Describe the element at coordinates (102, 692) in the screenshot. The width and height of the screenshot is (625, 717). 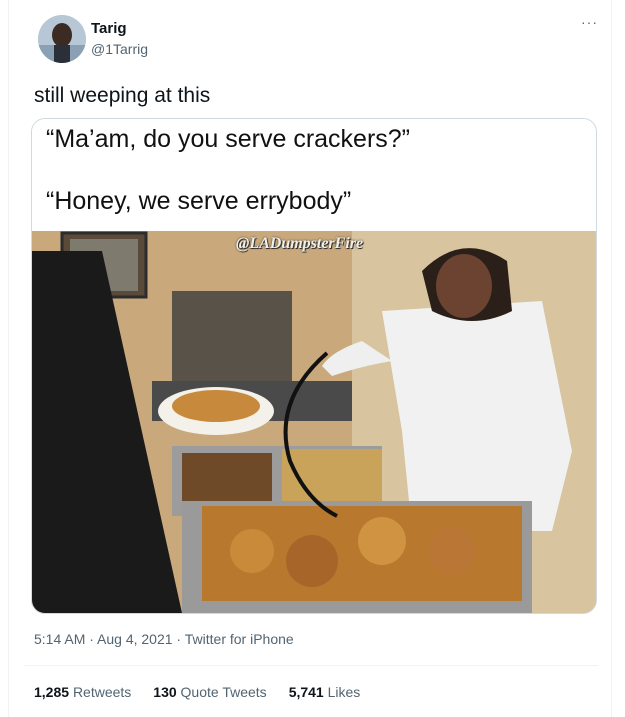
I see `retweets-label: Retweets` at that location.